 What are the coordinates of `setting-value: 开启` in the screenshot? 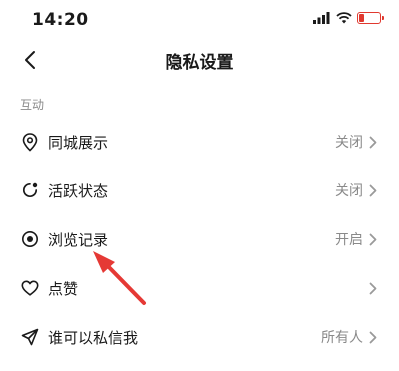 It's located at (349, 240).